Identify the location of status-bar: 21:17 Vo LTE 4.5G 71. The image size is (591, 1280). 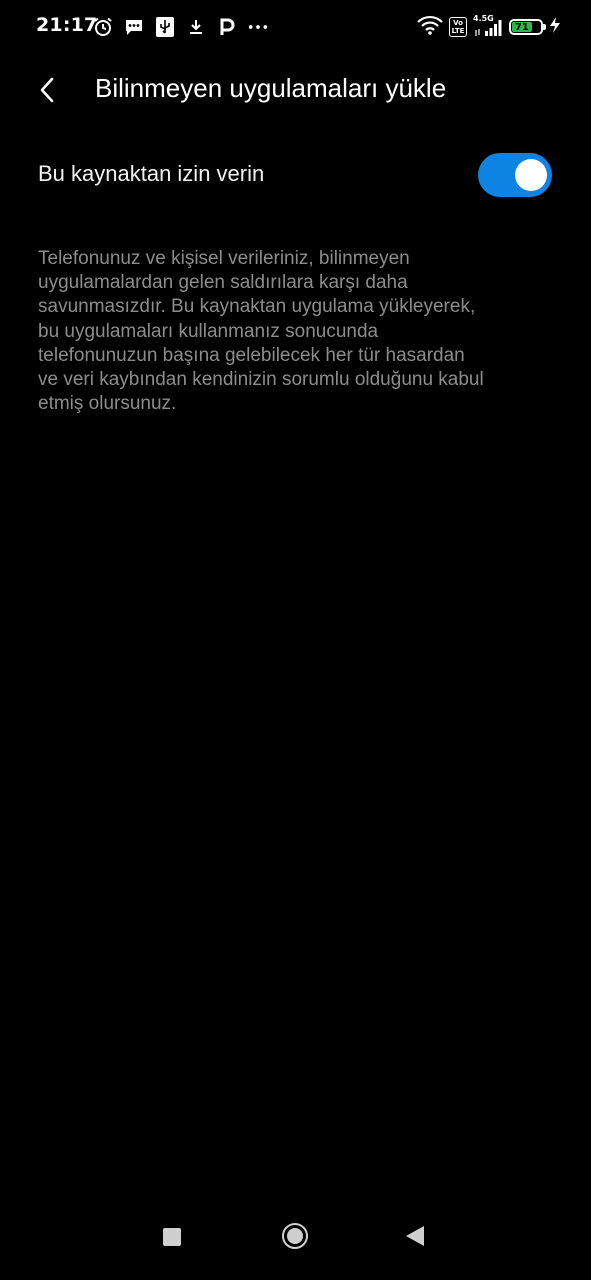
(295, 28).